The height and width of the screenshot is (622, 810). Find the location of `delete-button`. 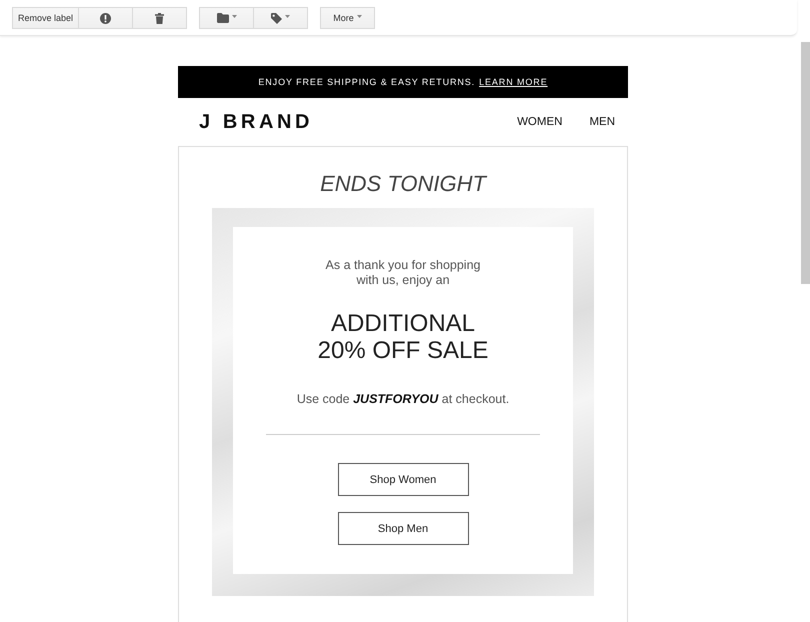

delete-button is located at coordinates (159, 18).